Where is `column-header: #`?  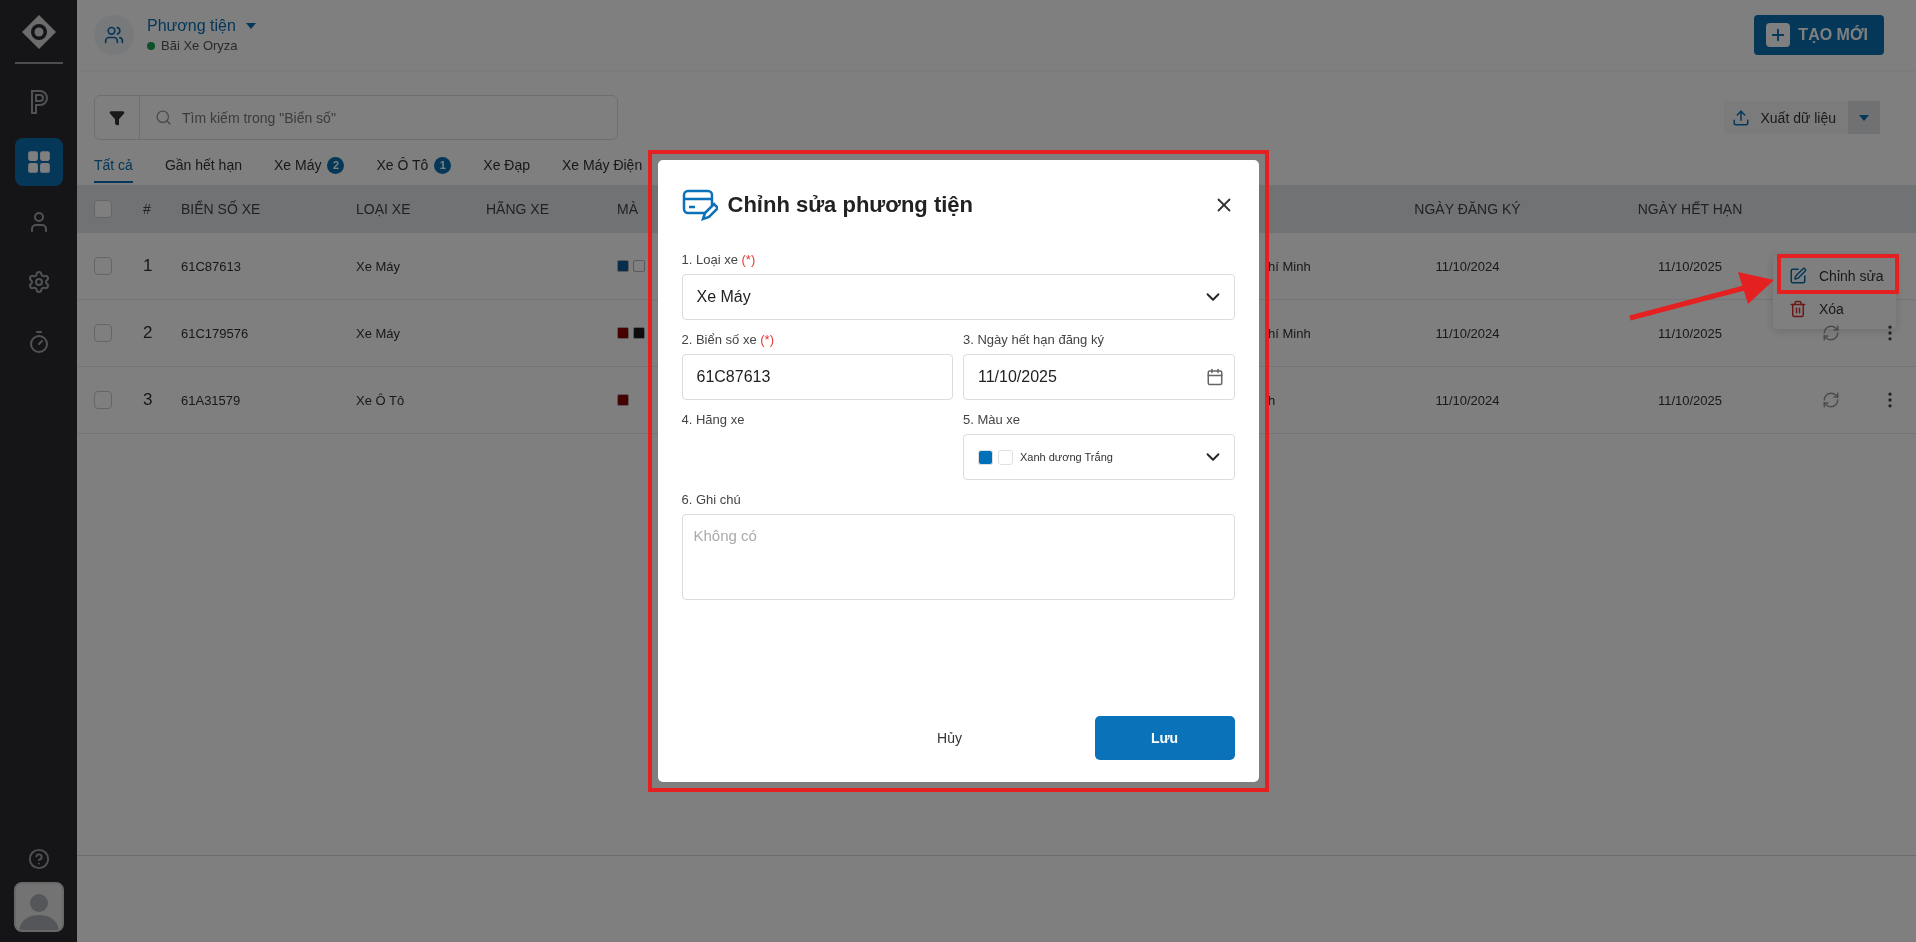 column-header: # is located at coordinates (147, 209).